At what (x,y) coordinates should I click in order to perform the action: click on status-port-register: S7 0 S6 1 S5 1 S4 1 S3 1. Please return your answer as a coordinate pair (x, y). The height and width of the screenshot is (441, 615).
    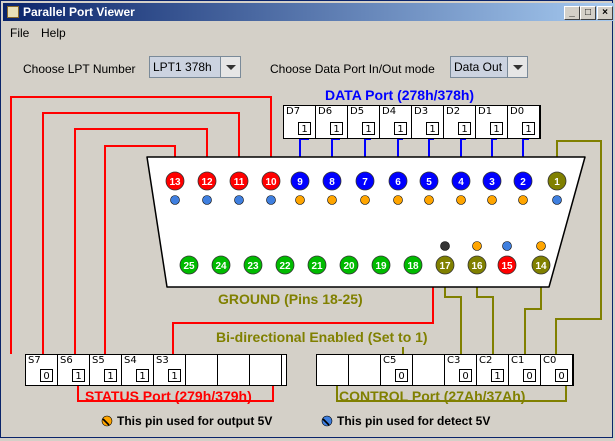
    Looking at the image, I should click on (156, 370).